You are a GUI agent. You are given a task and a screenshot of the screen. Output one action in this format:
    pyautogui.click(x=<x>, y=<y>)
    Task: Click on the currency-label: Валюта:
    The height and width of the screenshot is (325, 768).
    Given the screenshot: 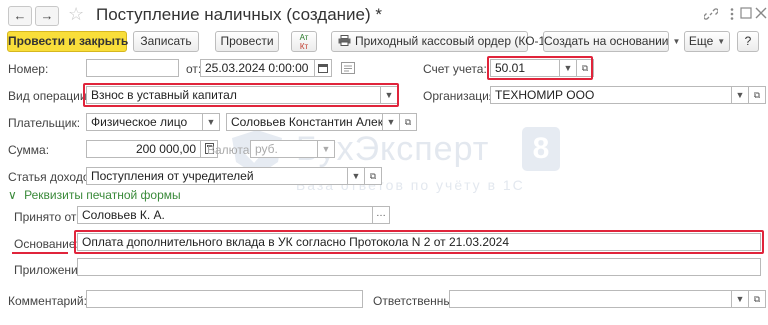 What is the action you would take?
    pyautogui.click(x=230, y=150)
    